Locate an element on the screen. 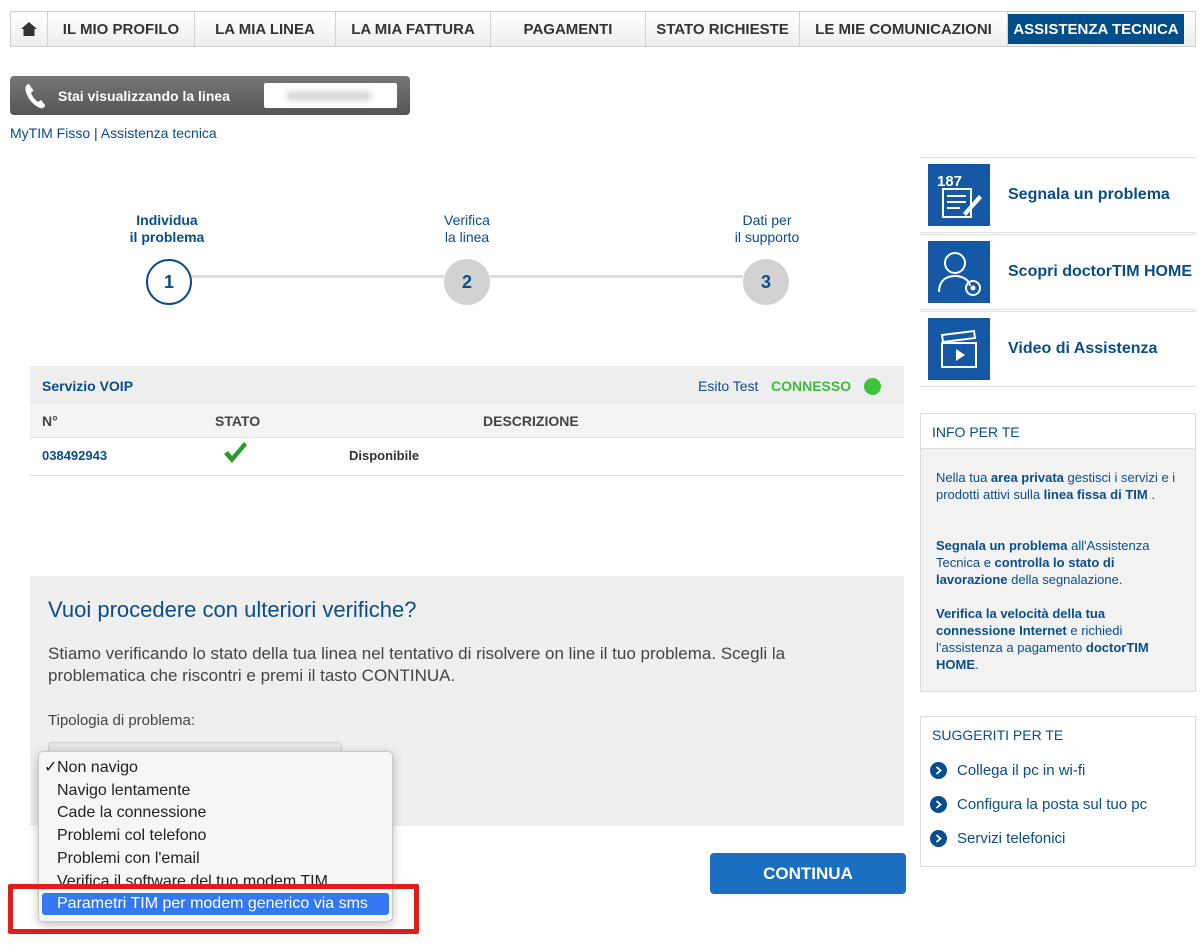 Image resolution: width=1200 pixels, height=952 pixels. status-dot-icon is located at coordinates (872, 386).